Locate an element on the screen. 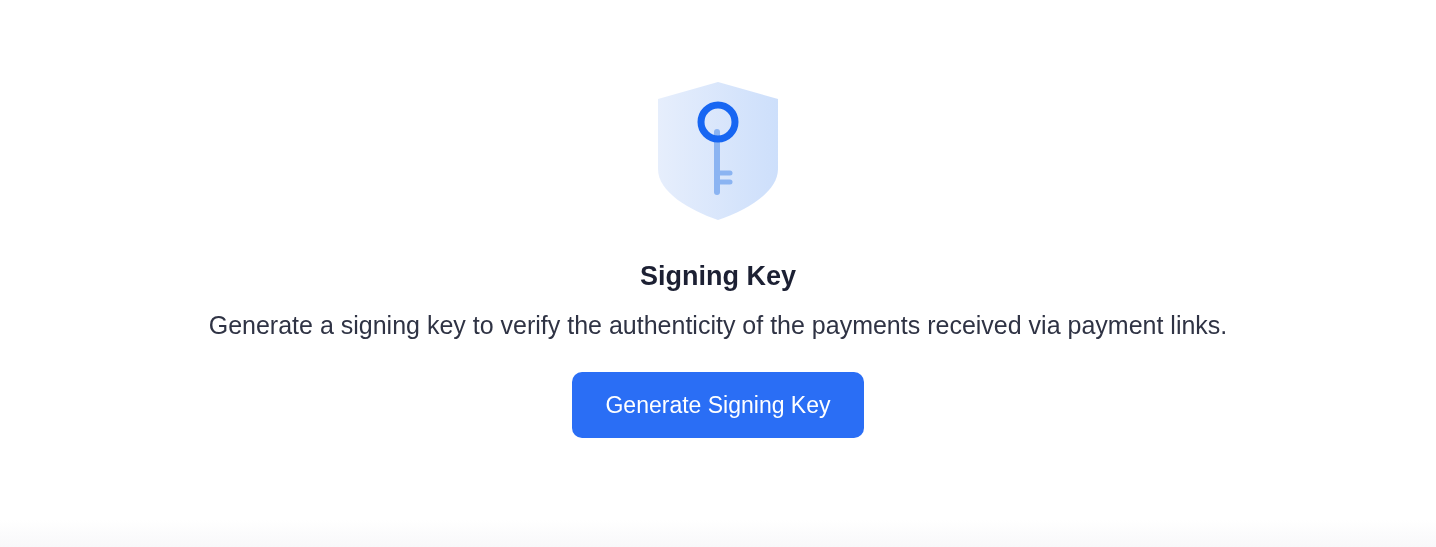  description: Generate a signing key to verify the authenticity of the payments received via payment links. is located at coordinates (718, 325).